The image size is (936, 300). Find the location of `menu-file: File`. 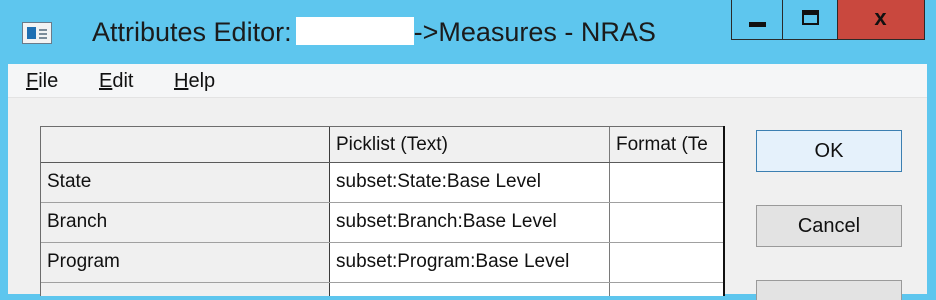

menu-file: File is located at coordinates (42, 81).